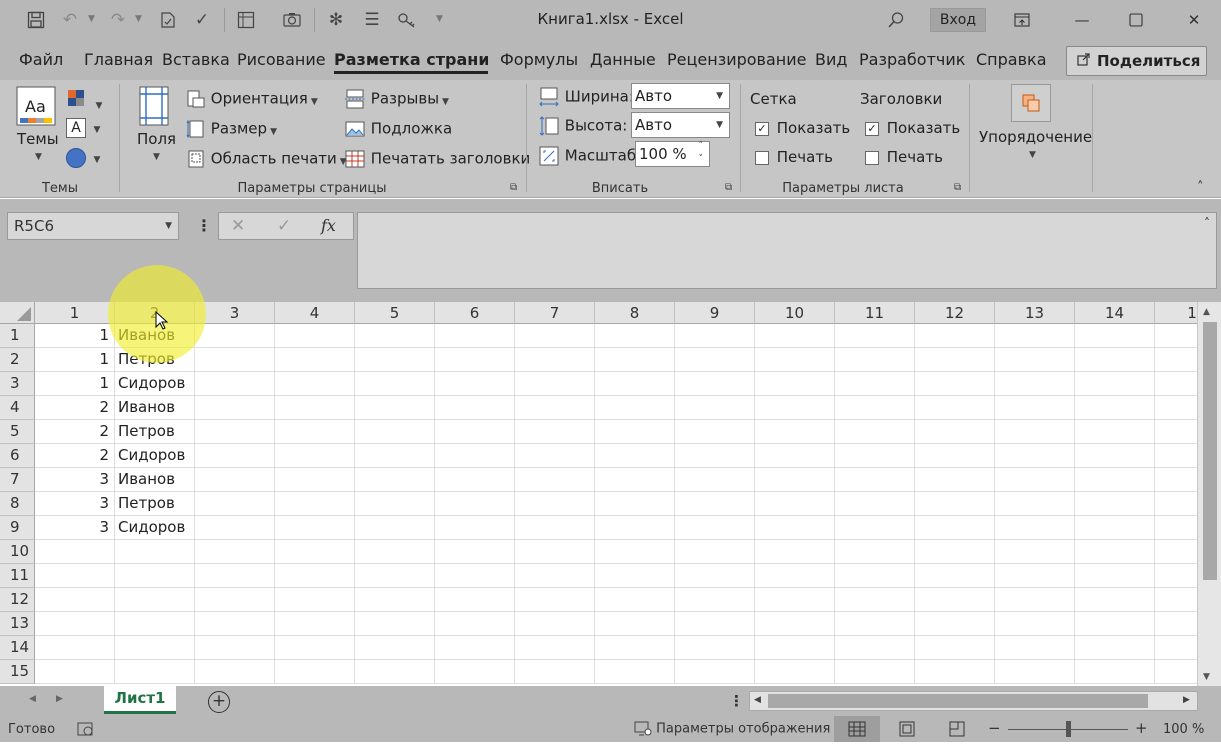 This screenshot has height=746, width=1221. I want to click on cell: Иванов, so click(155, 480).